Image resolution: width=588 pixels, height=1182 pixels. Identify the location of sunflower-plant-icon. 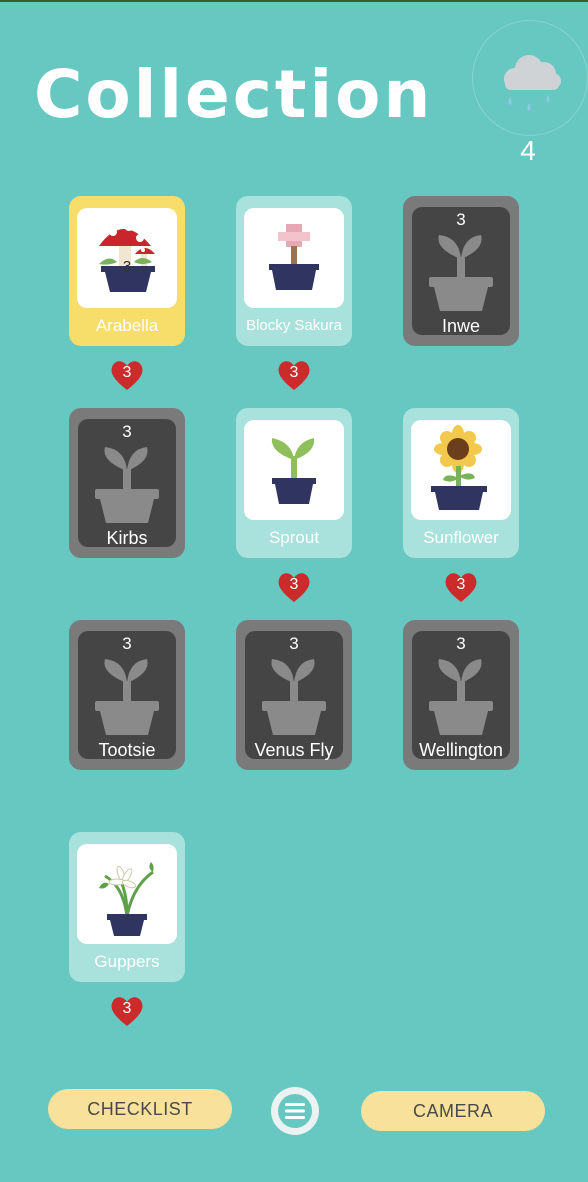
(459, 467).